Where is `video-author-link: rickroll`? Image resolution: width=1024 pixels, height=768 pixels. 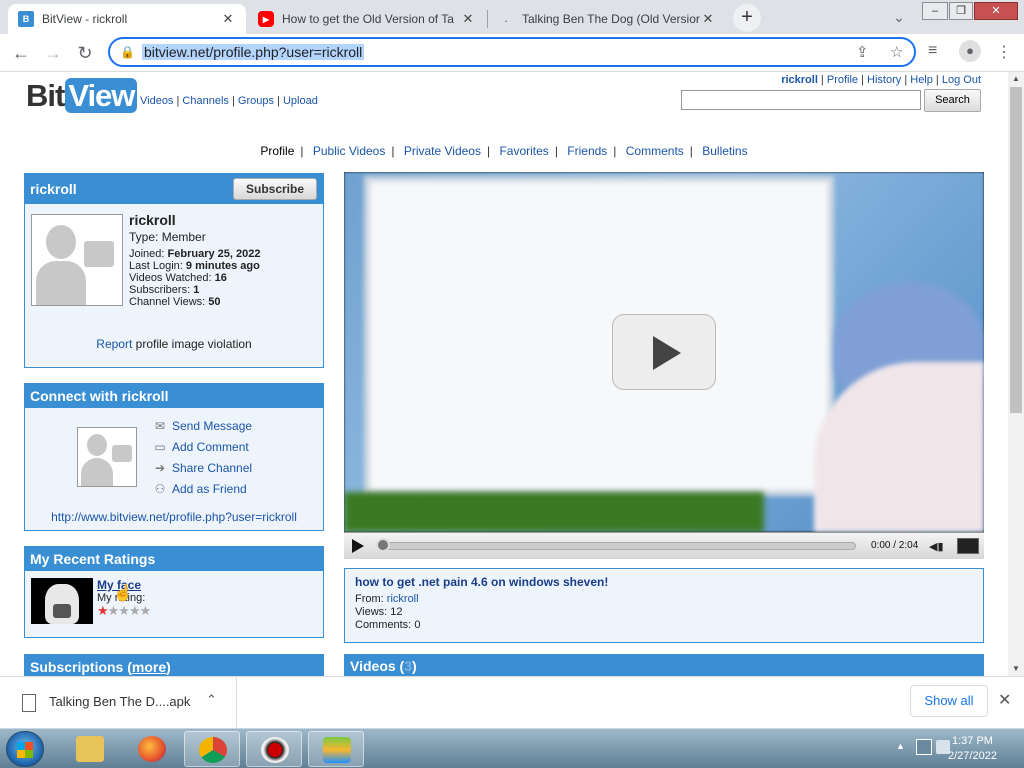
video-author-link: rickroll is located at coordinates (403, 599).